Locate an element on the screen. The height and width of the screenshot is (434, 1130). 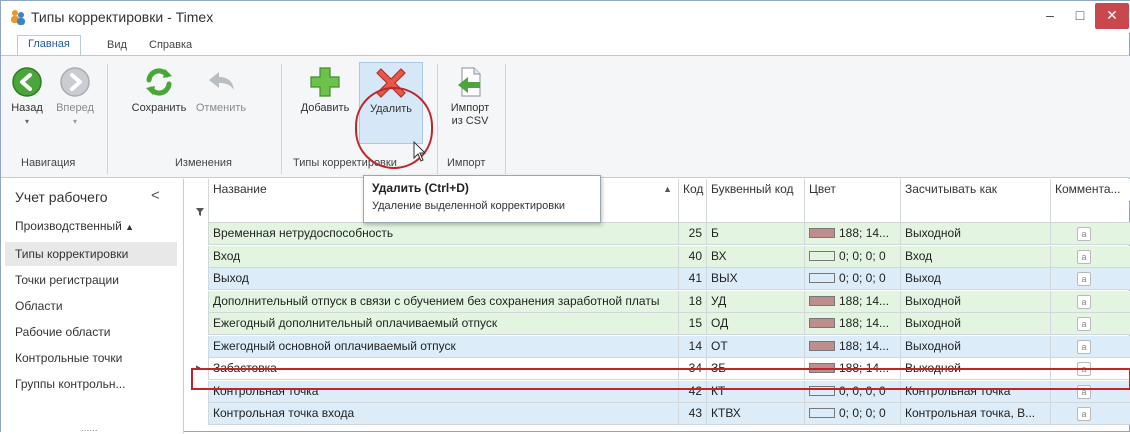
minimize-button: – is located at coordinates (1050, 16).